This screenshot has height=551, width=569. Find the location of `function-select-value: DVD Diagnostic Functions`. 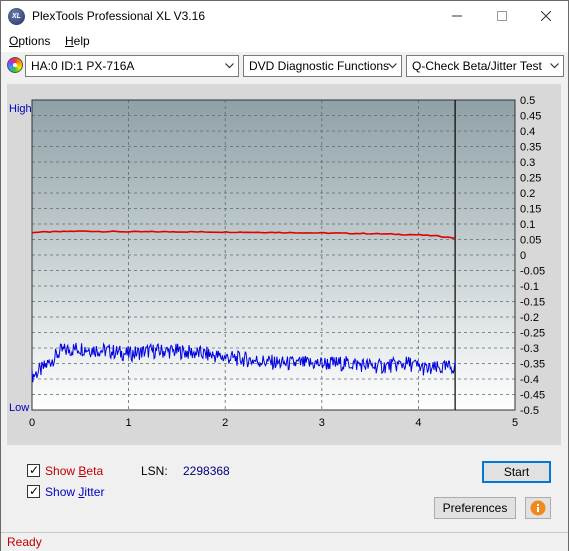

function-select-value: DVD Diagnostic Functions is located at coordinates (319, 66).